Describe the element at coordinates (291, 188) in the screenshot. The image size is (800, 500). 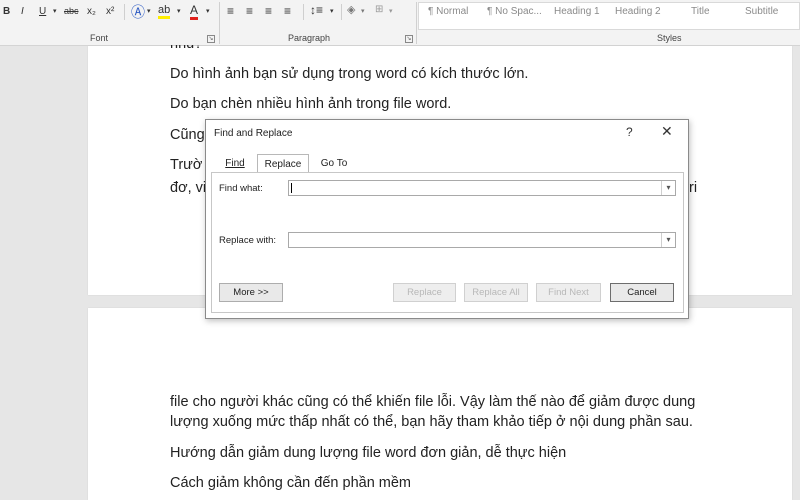
I see `text-cursor` at that location.